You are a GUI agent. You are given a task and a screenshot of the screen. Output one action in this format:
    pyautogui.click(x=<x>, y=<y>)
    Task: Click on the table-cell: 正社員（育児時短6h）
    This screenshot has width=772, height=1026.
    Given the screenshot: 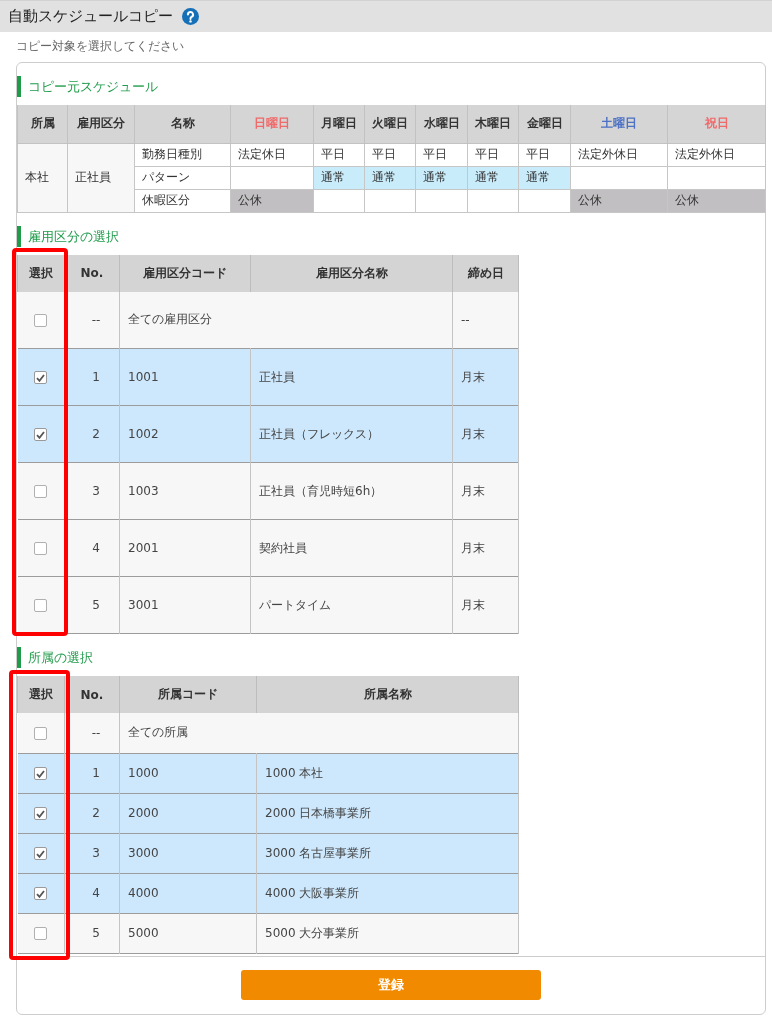 What is the action you would take?
    pyautogui.click(x=351, y=491)
    